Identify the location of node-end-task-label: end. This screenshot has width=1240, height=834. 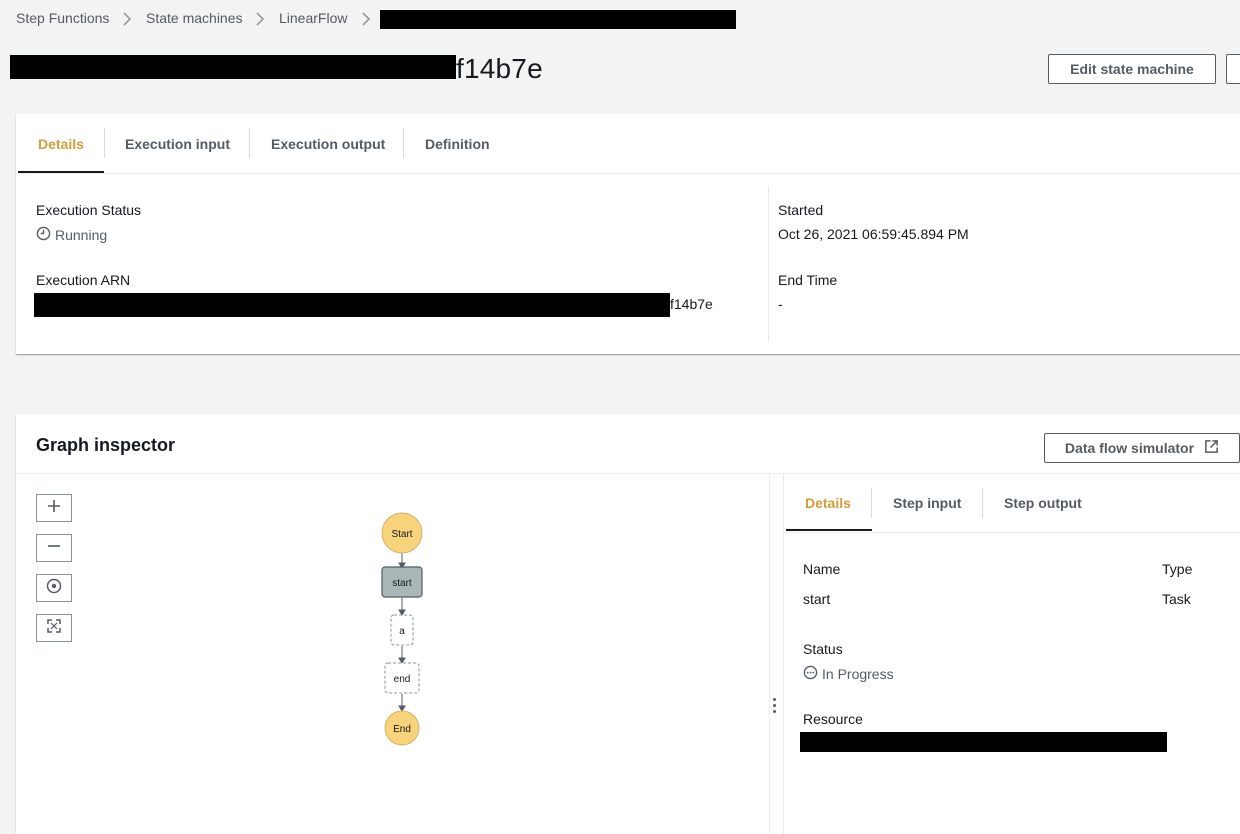
(402, 679).